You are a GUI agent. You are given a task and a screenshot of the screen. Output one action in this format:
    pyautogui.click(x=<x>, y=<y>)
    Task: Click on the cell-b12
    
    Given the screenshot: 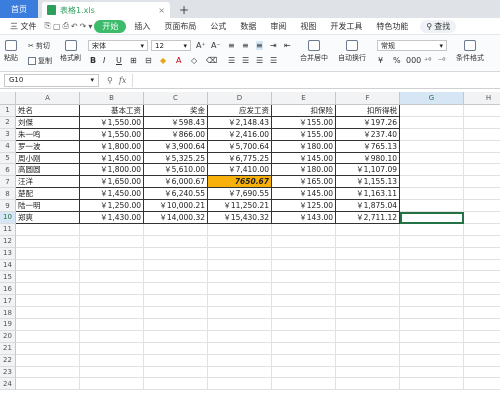 What is the action you would take?
    pyautogui.click(x=112, y=241)
    